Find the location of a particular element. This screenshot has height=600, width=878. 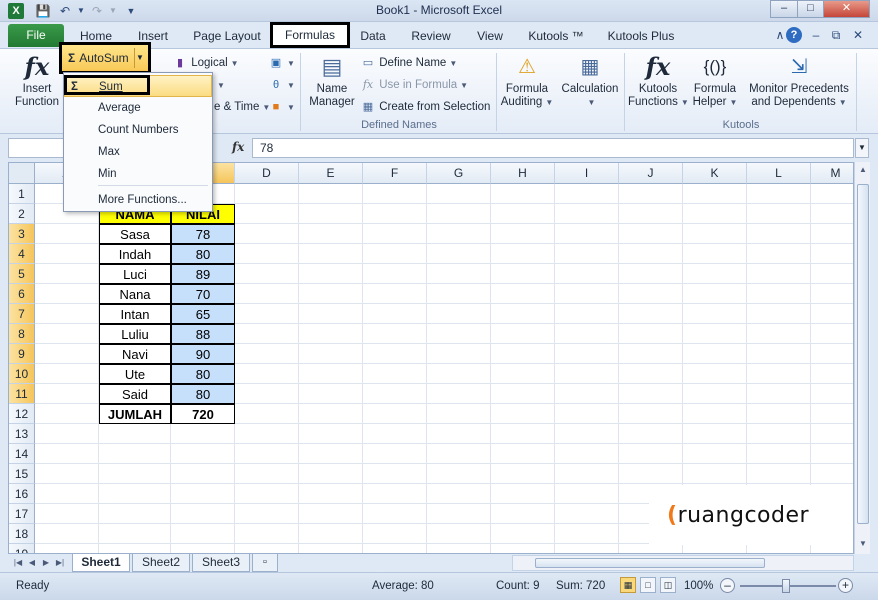

monitor-precedents-button: ⇲ Monitor Precedents and Dependents ▼ is located at coordinates (799, 80).